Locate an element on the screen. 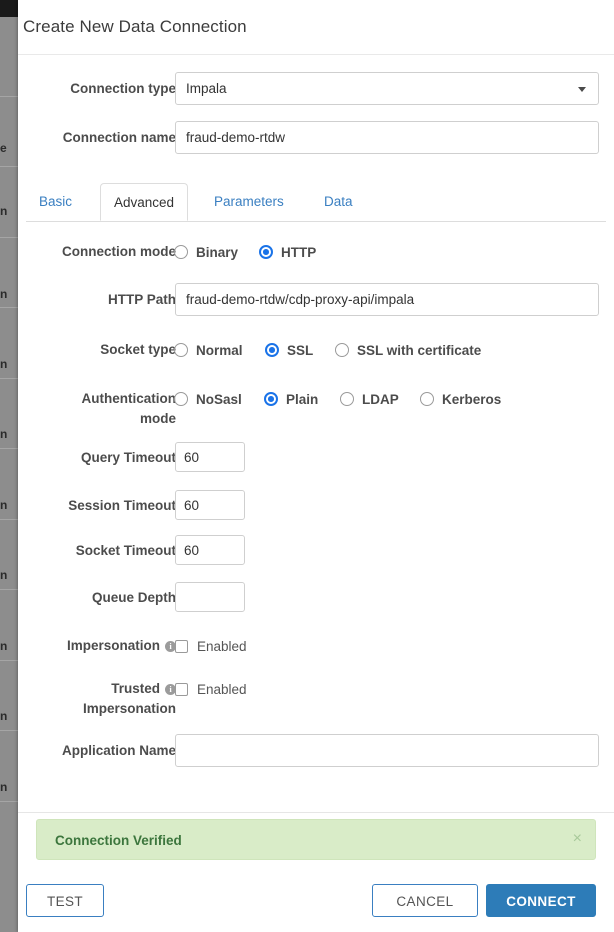 The image size is (614, 932). connection-mode-label: Connection mode is located at coordinates (119, 251).